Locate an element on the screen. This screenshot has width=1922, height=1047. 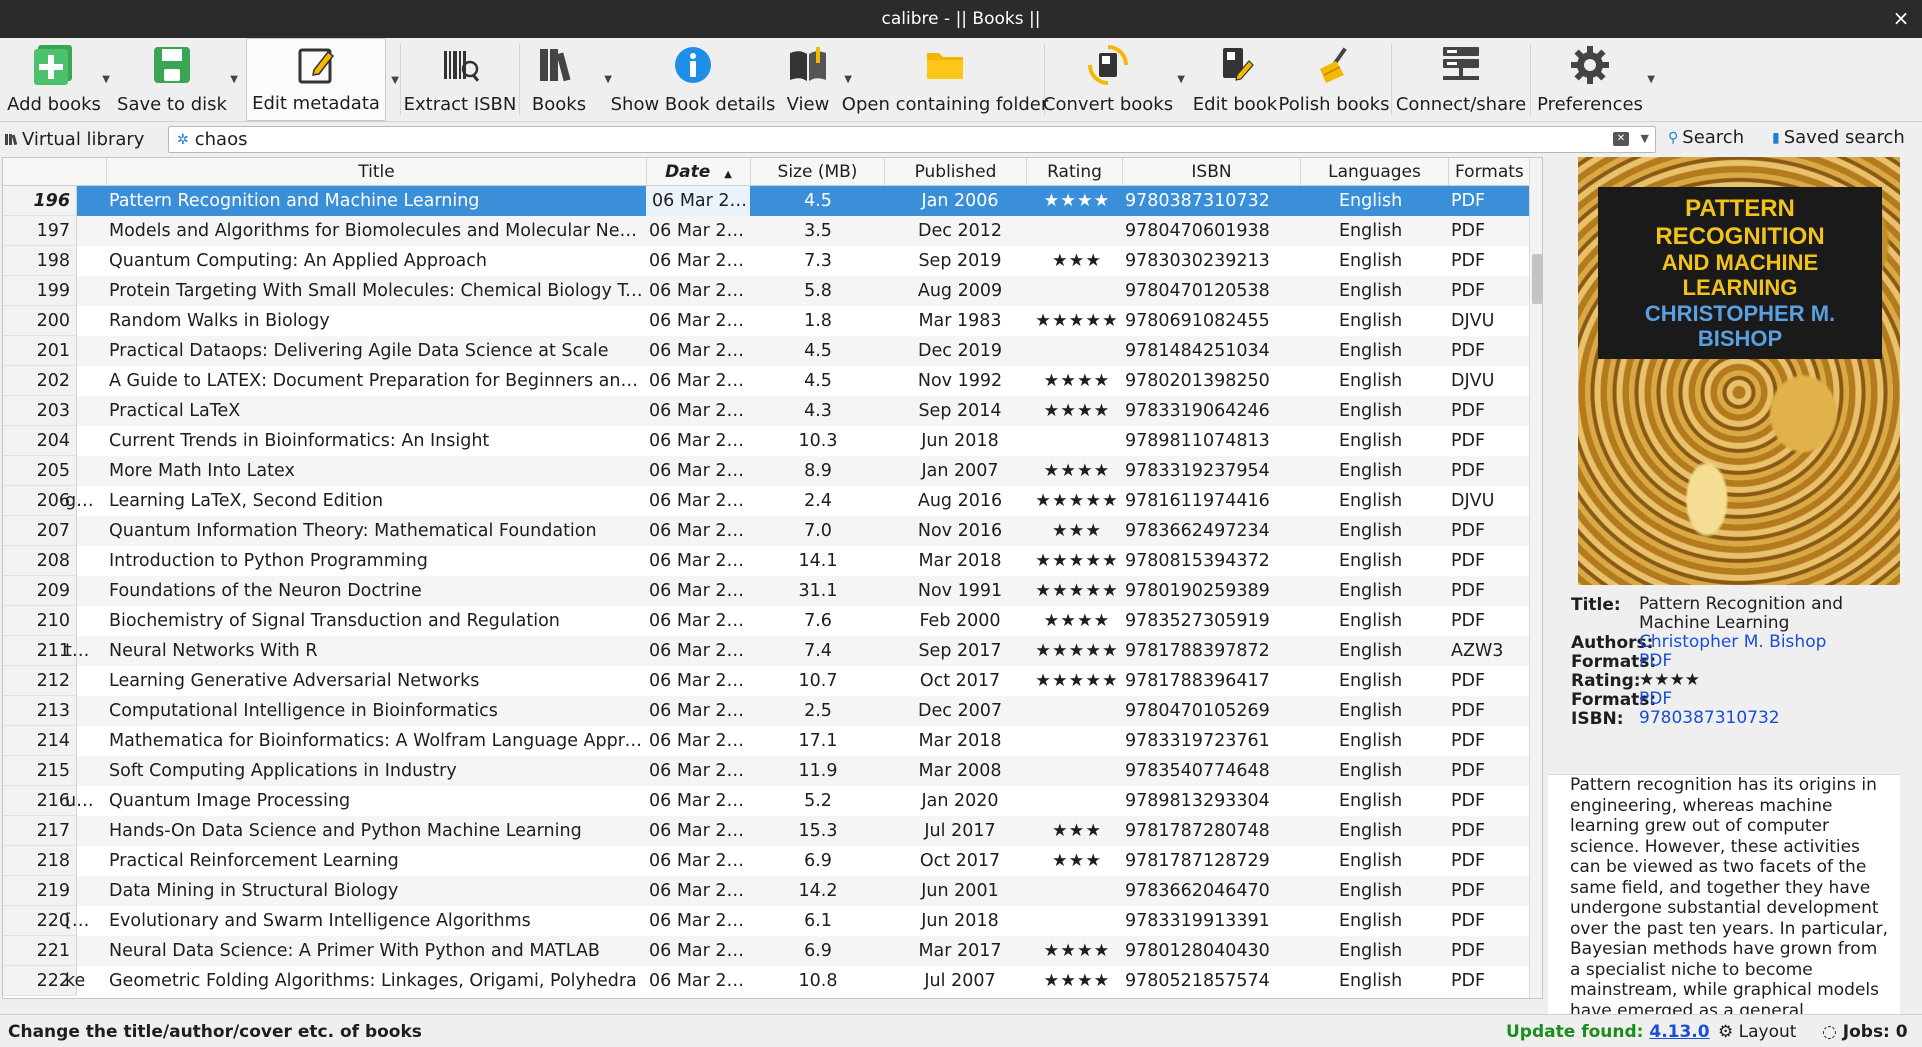
date-header-label: Date is located at coordinates (688, 172).